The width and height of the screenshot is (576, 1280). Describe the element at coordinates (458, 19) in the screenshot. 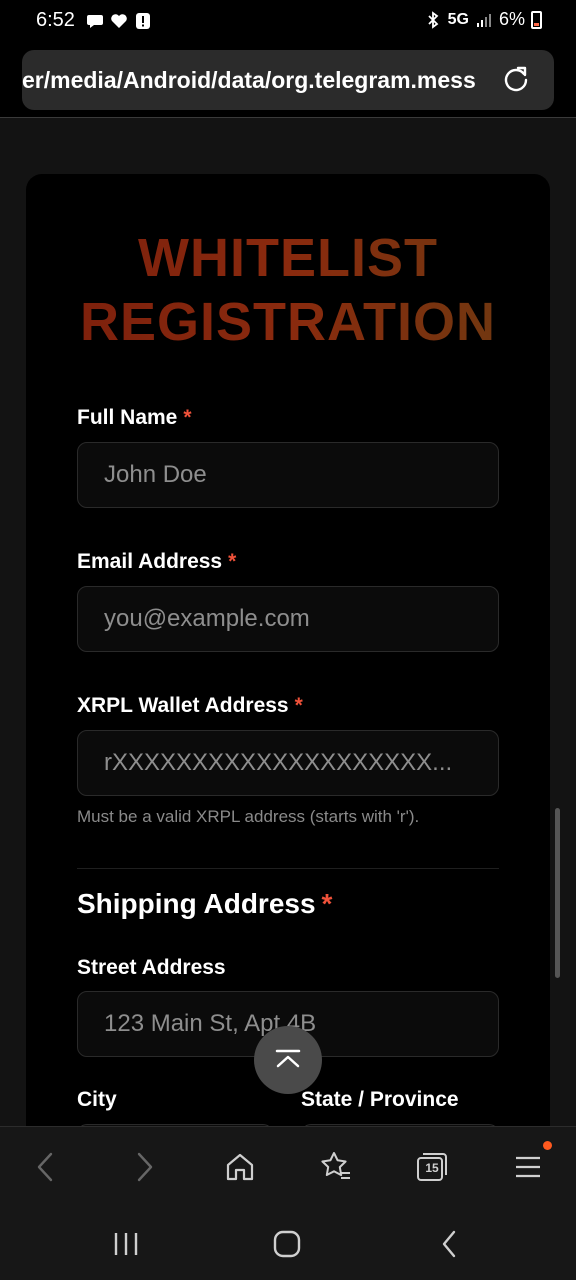

I see `network-type: 5G` at that location.